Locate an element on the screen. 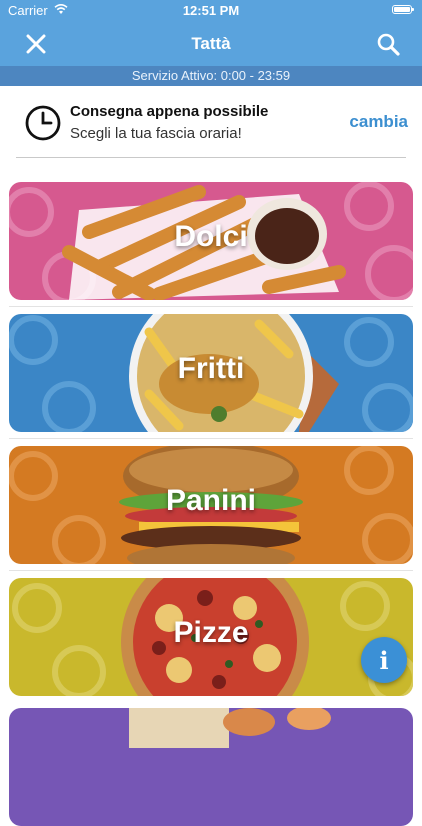 This screenshot has height=826, width=422. delivery-title: Consegna appena possibile is located at coordinates (169, 111).